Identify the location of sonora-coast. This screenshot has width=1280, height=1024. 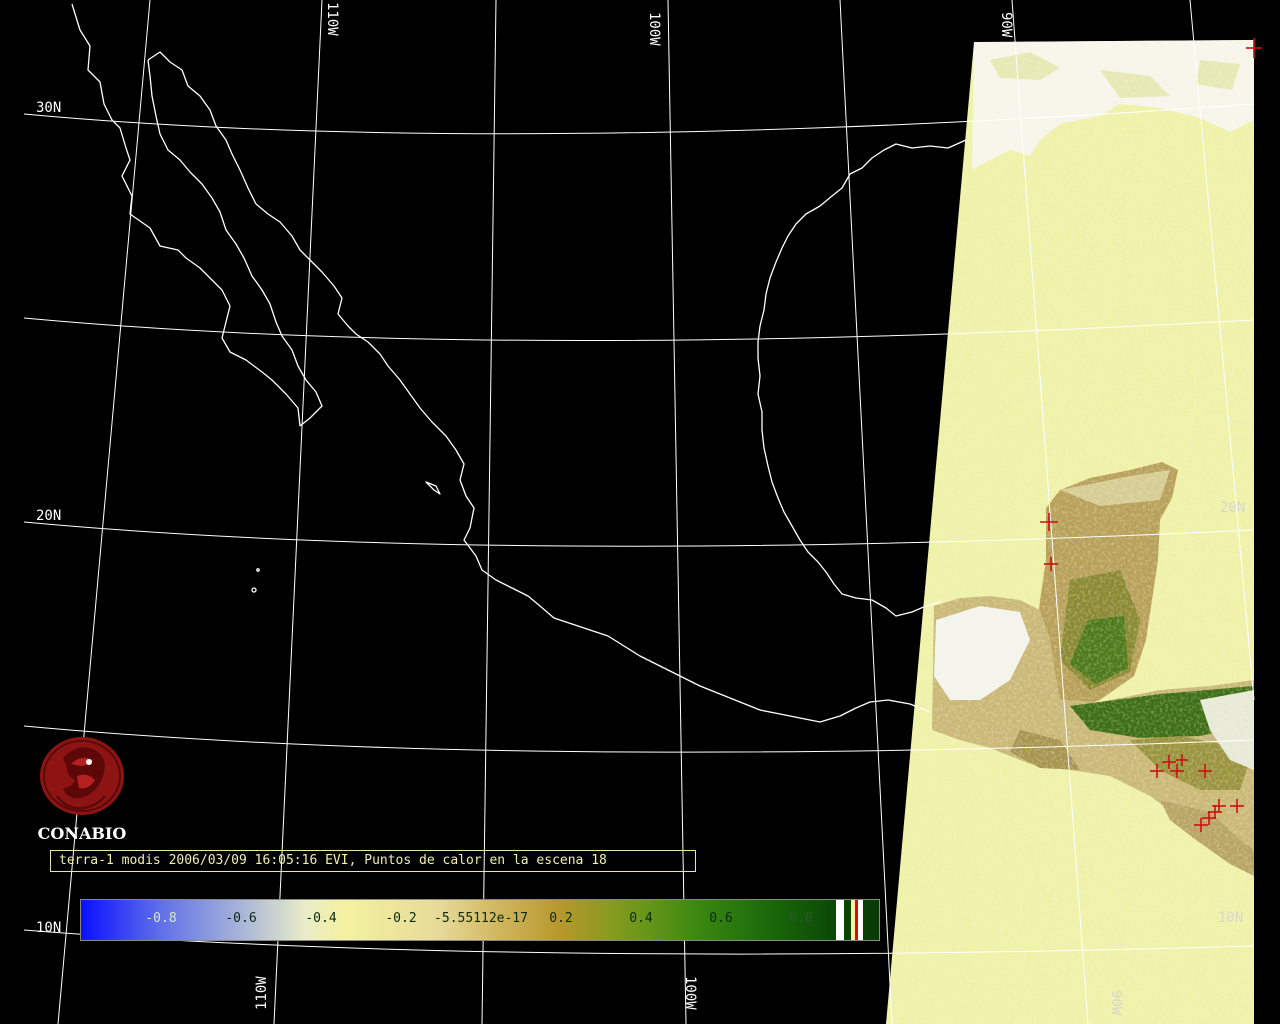
(311, 290).